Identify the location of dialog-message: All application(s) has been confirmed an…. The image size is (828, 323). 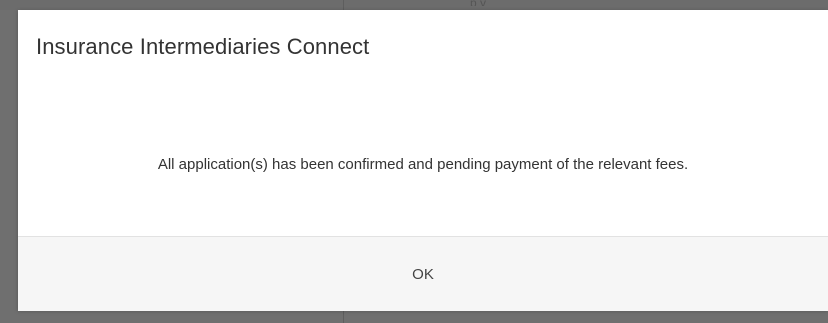
(423, 164).